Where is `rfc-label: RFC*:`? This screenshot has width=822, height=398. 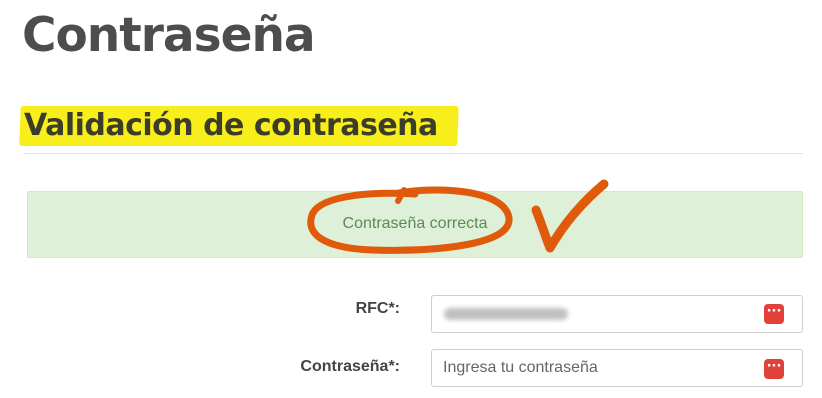 rfc-label: RFC*: is located at coordinates (377, 308).